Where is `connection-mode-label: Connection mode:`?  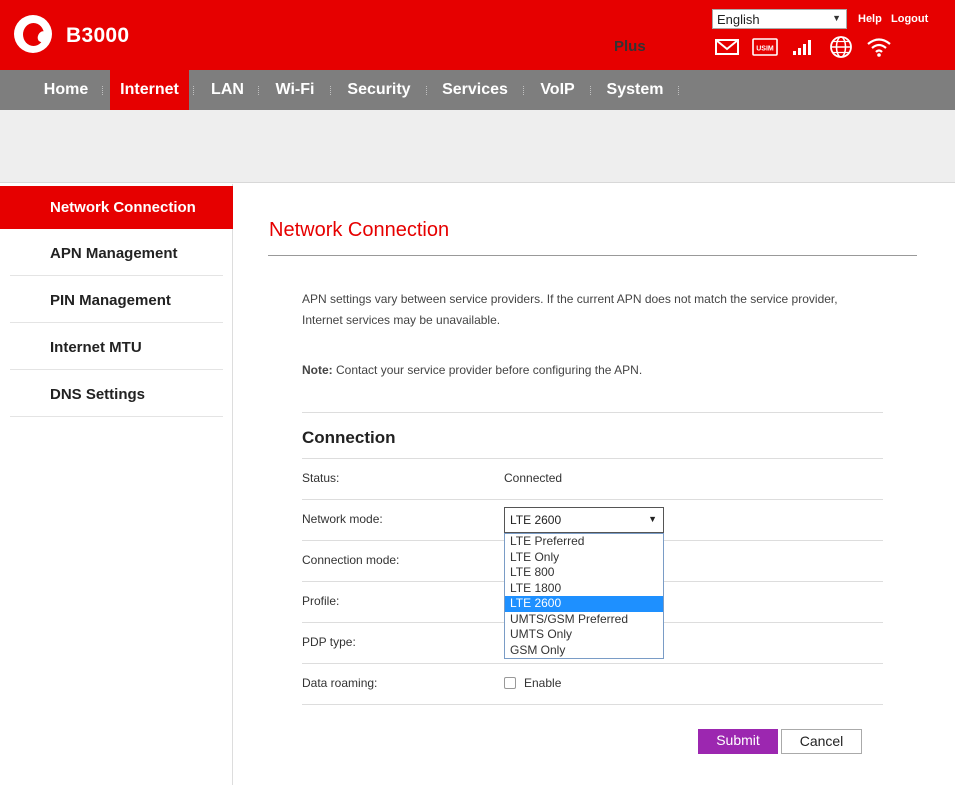
connection-mode-label: Connection mode: is located at coordinates (351, 560).